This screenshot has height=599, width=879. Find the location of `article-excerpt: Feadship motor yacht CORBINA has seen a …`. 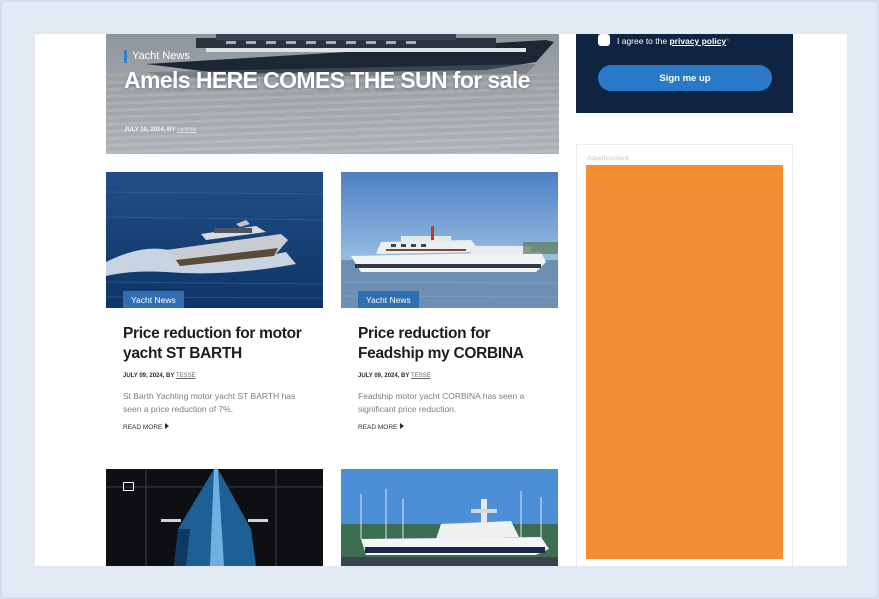

article-excerpt: Feadship motor yacht CORBINA has seen a … is located at coordinates (441, 402).